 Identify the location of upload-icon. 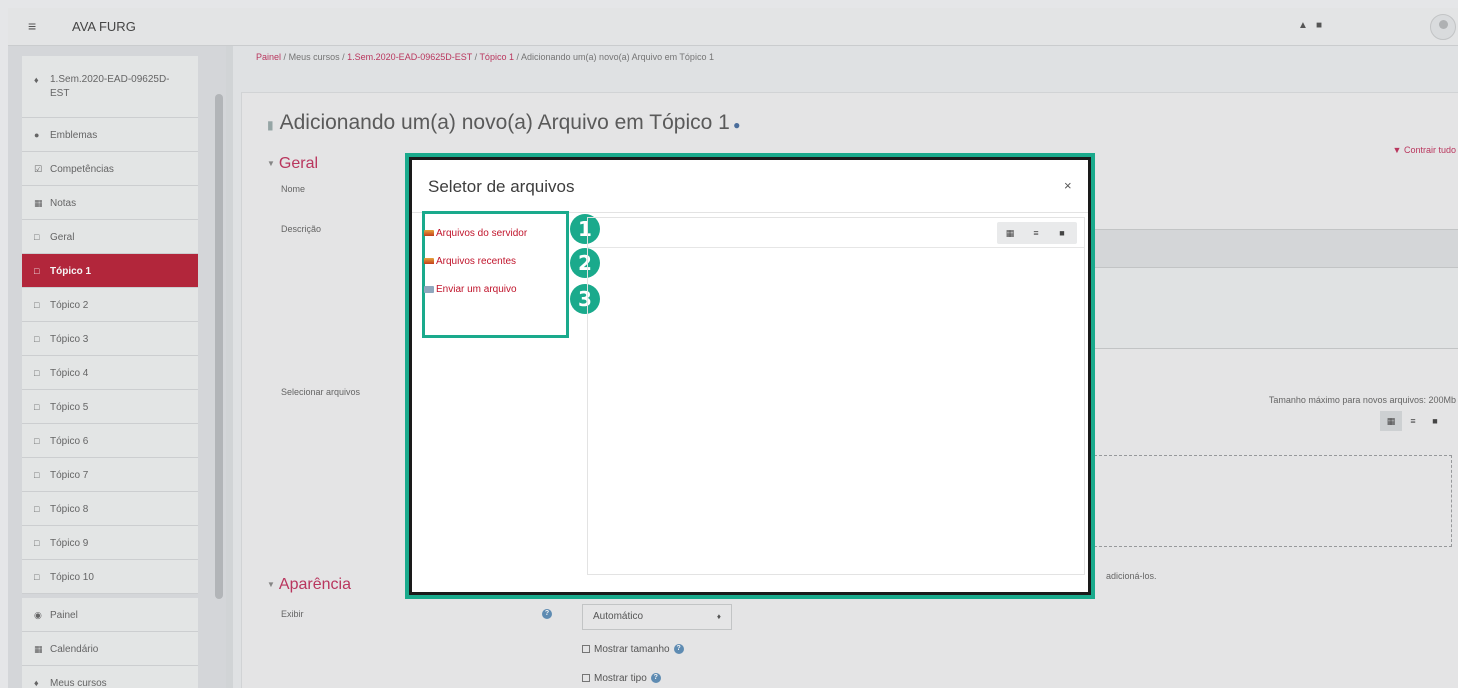
(429, 289).